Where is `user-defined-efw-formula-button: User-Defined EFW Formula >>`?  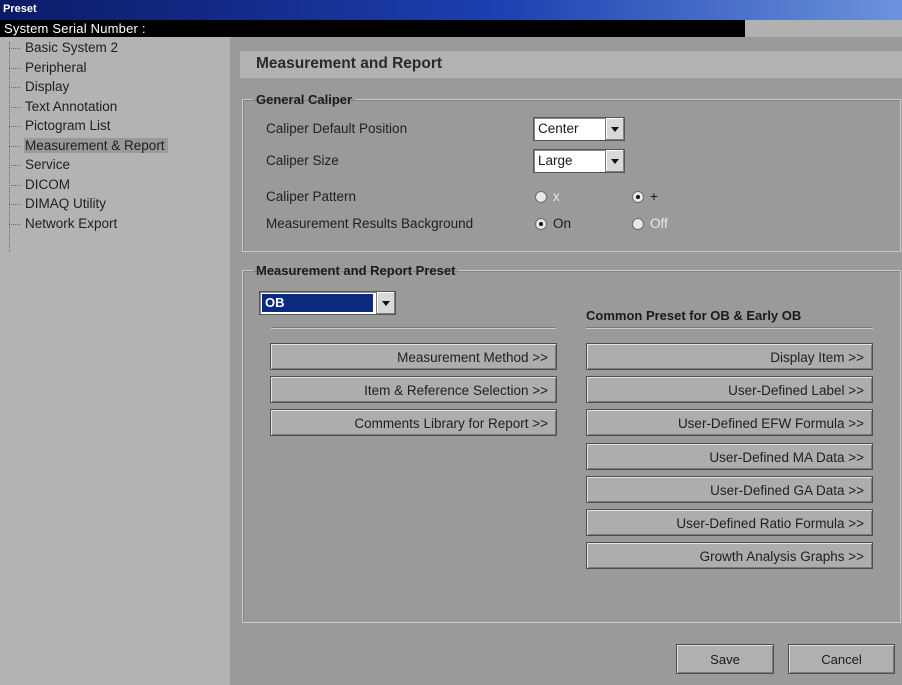 user-defined-efw-formula-button: User-Defined EFW Formula >> is located at coordinates (729, 422).